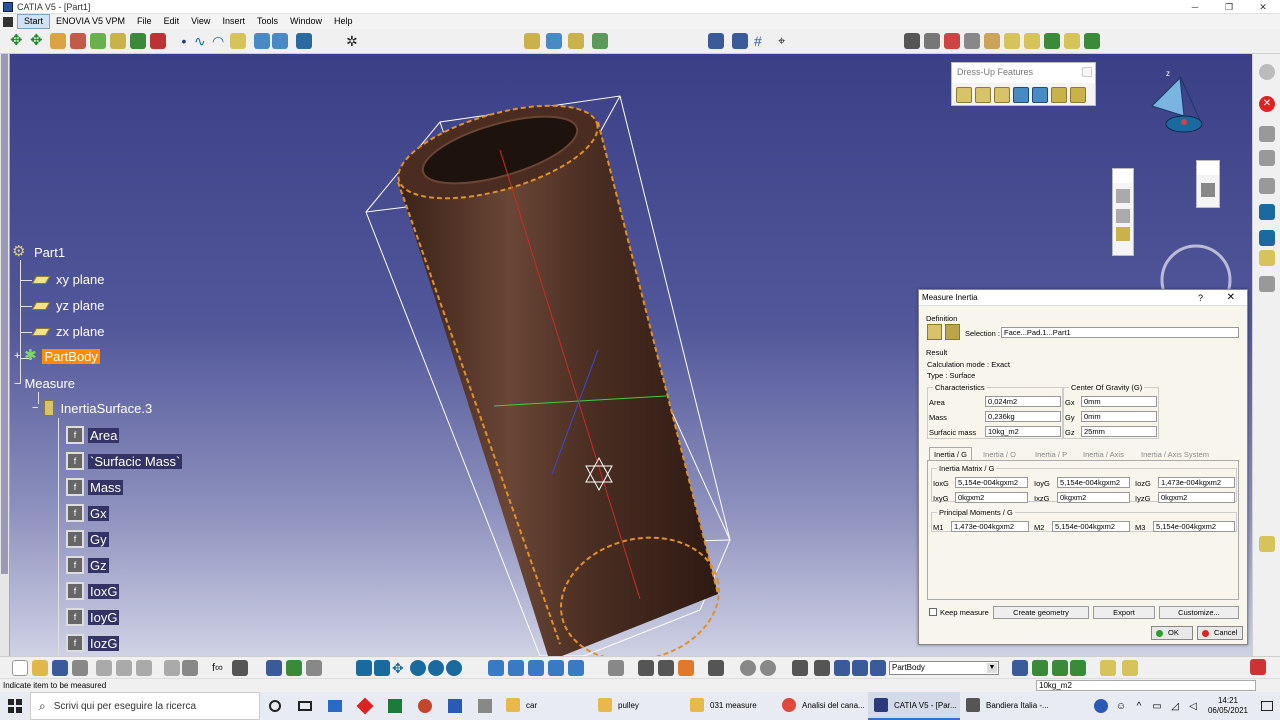 Image resolution: width=1280 pixels, height=720 pixels. I want to click on affinity-icon, so click(138, 41).